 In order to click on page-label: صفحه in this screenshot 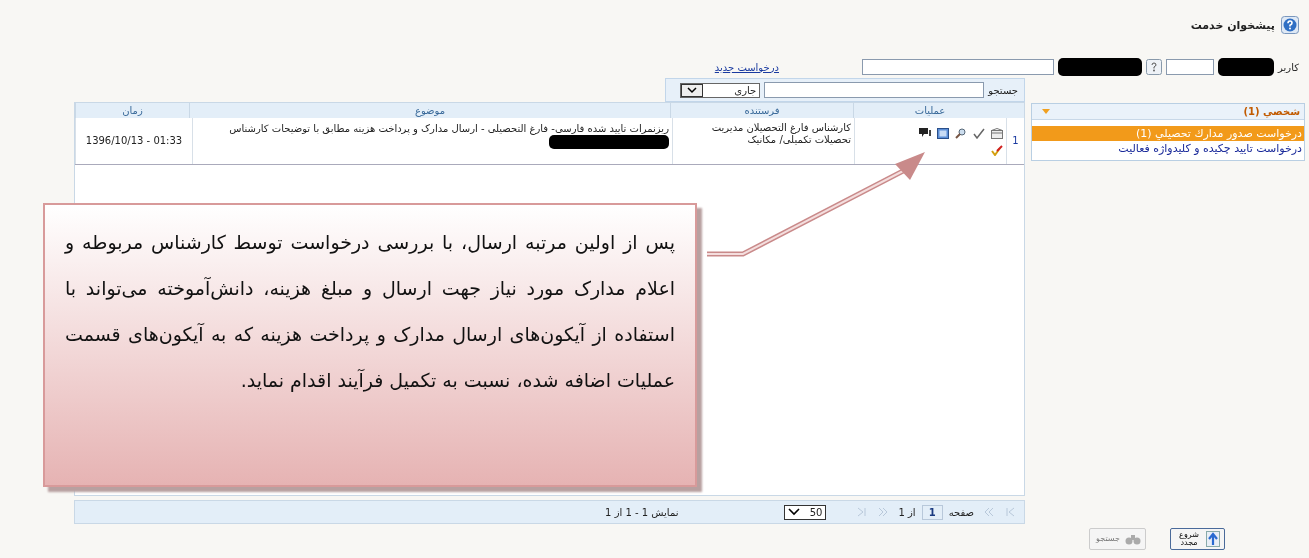, I will do `click(961, 512)`.